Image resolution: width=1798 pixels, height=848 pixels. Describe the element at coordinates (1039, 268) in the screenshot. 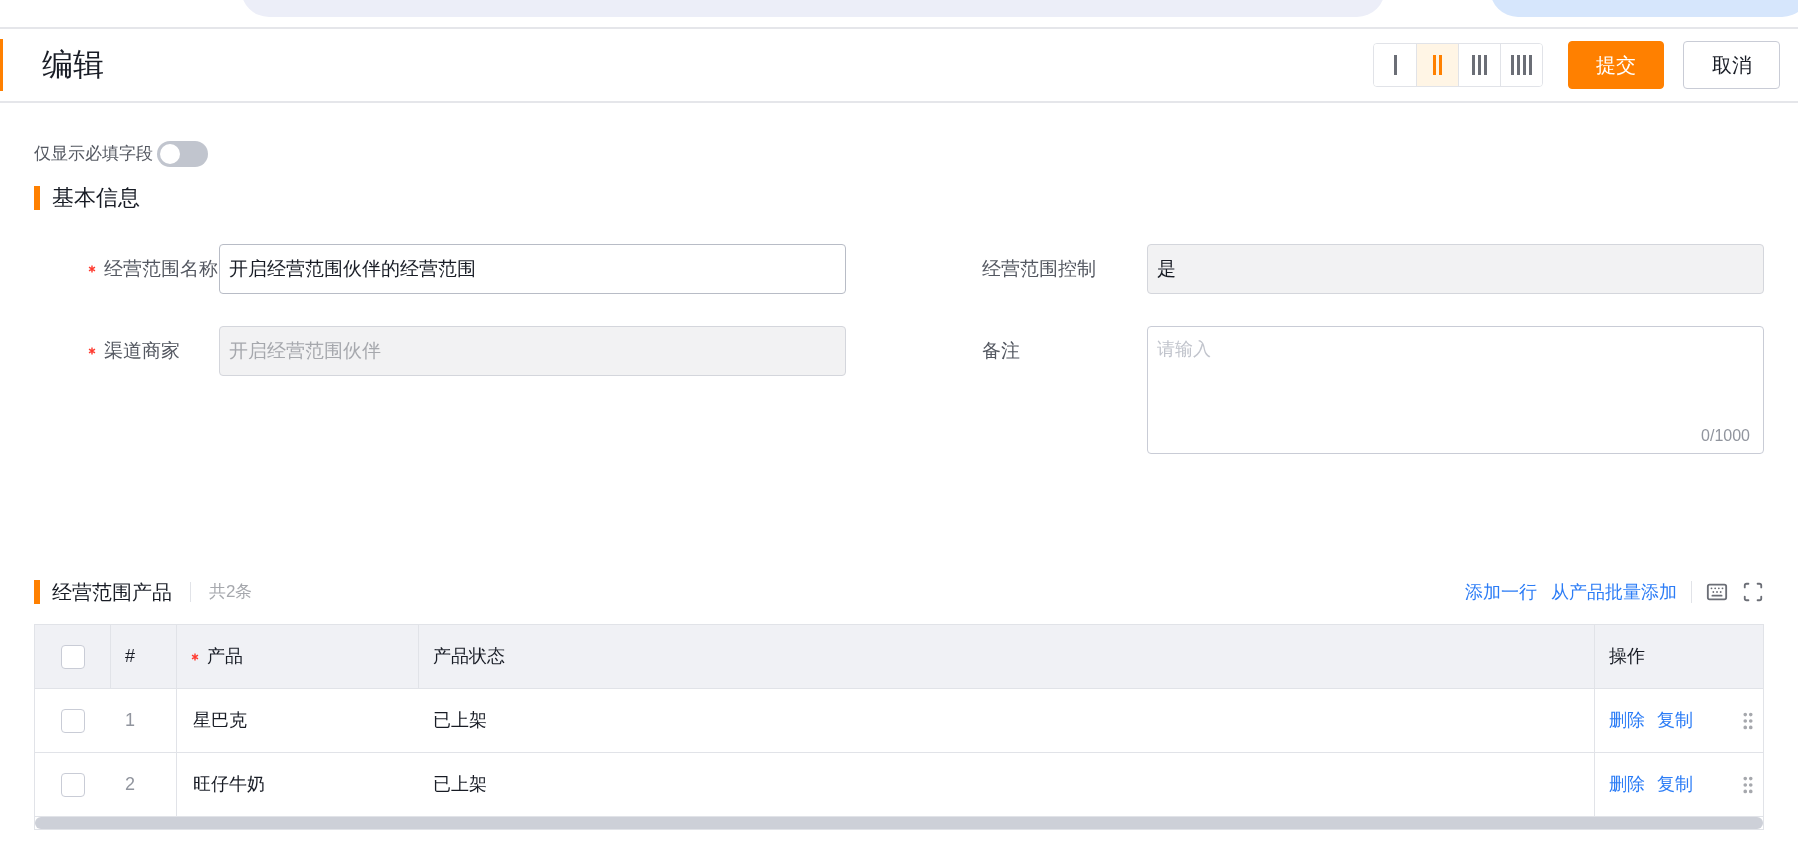

I see `field-label: 经营范围控制` at that location.